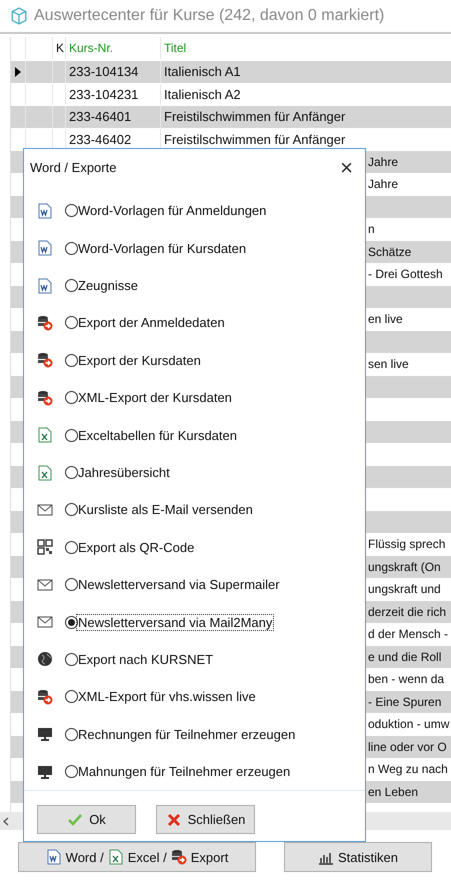 This screenshot has height=884, width=451. What do you see at coordinates (405, 701) in the screenshot?
I see `table-cell: - Eine Spuren` at bounding box center [405, 701].